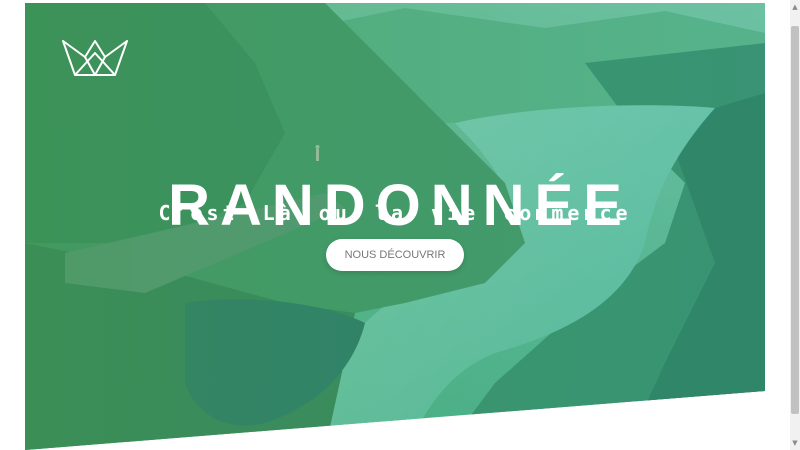 This screenshot has height=450, width=800. I want to click on discover-button: NOUS DÉCOUVRIR, so click(395, 255).